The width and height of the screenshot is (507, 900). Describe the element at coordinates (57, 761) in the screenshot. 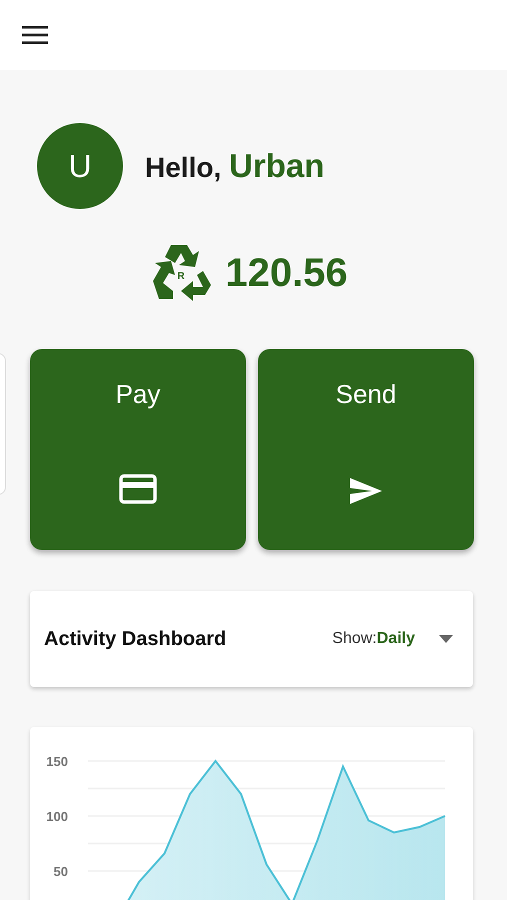

I see `axis-label: 150` at that location.